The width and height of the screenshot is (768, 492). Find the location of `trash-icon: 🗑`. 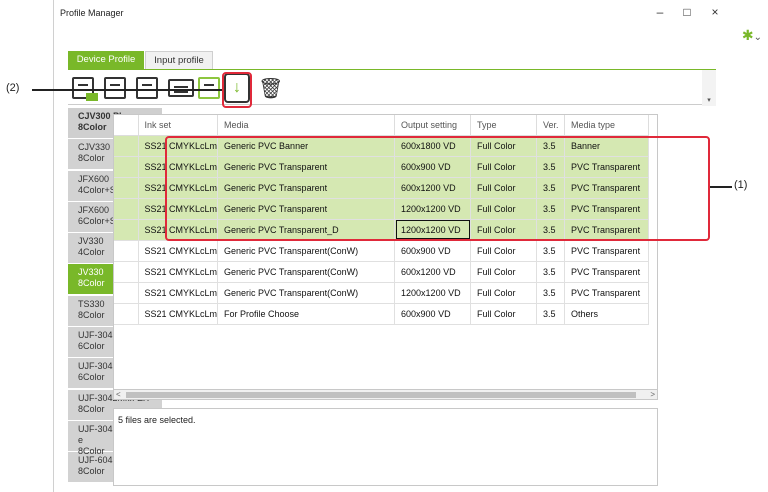

trash-icon: 🗑 is located at coordinates (270, 88).